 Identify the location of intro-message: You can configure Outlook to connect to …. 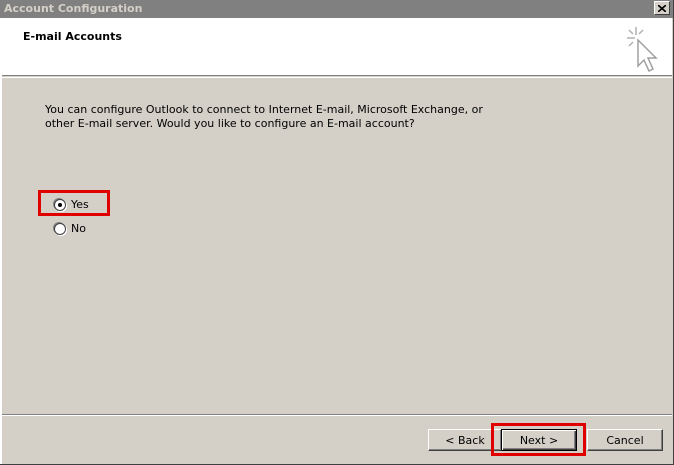
(264, 117).